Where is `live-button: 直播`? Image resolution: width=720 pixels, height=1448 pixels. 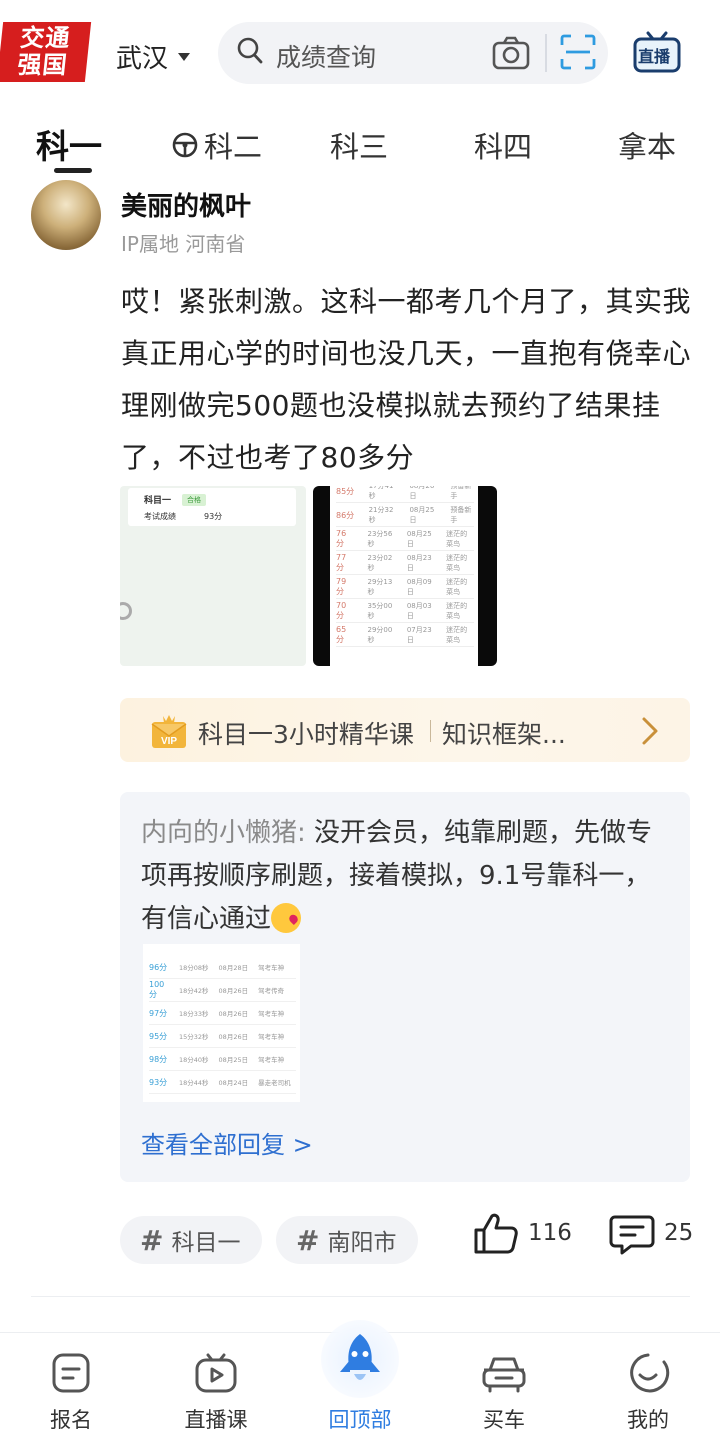 live-button: 直播 is located at coordinates (657, 54).